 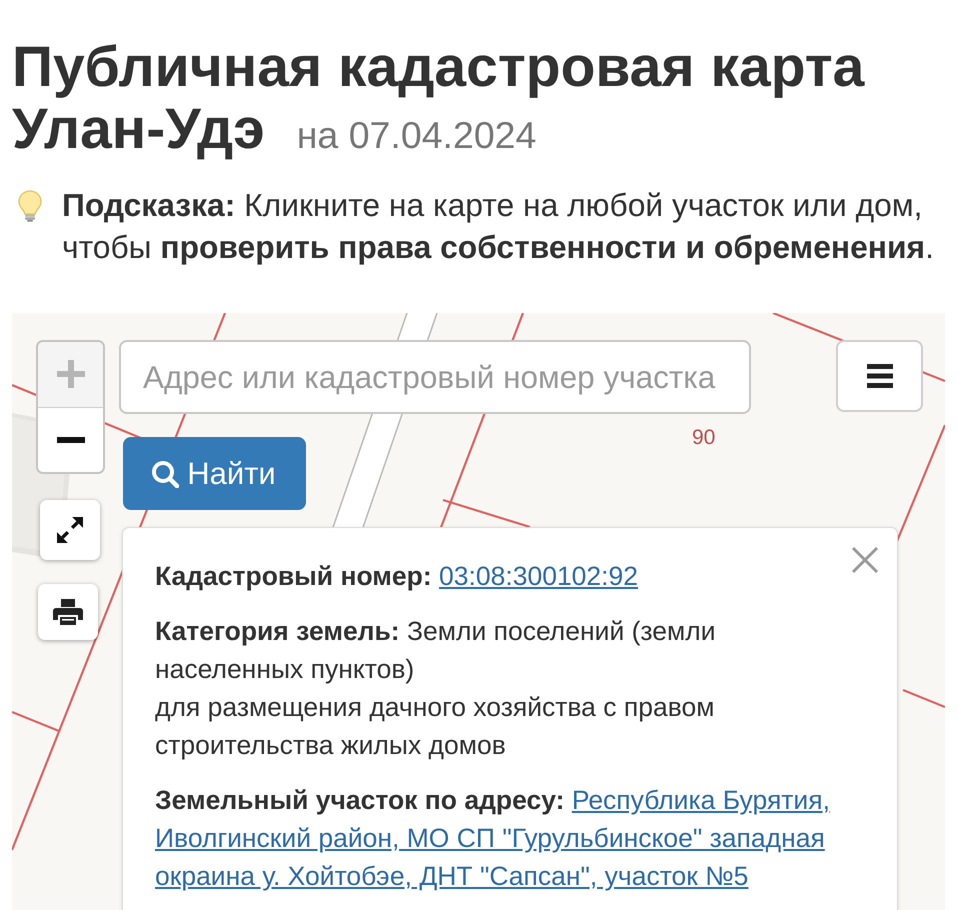 I want to click on info-field-text: Земельный участок по адресу: Республика Бурятия, Иволгинский район, МО СП "Гурульбинское" западная окраина у. Хойтобэе, ДНТ "Сапсан", участок №5, so click(x=493, y=838).